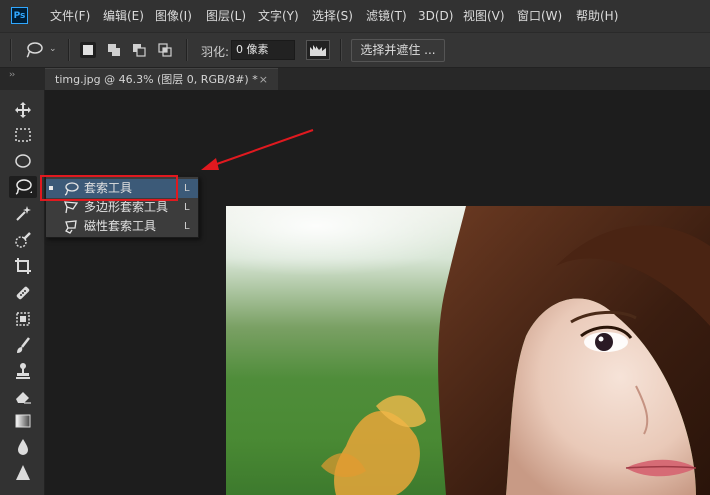 The width and height of the screenshot is (710, 495). Describe the element at coordinates (23, 240) in the screenshot. I see `quick-selection-icon` at that location.